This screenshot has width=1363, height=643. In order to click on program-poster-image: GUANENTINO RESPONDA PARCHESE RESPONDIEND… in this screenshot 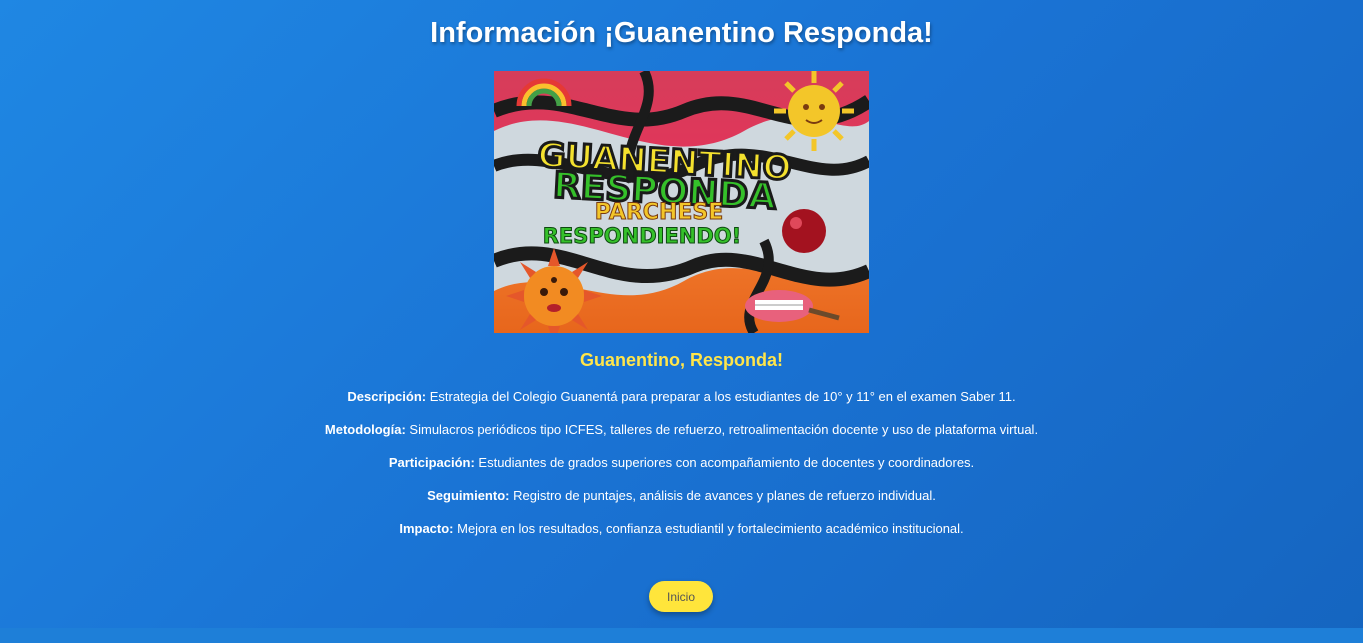, I will do `click(681, 202)`.